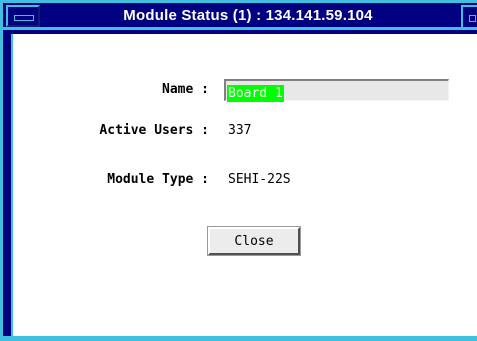 This screenshot has height=341, width=477. Describe the element at coordinates (240, 130) in the screenshot. I see `active-users-value: 337` at that location.